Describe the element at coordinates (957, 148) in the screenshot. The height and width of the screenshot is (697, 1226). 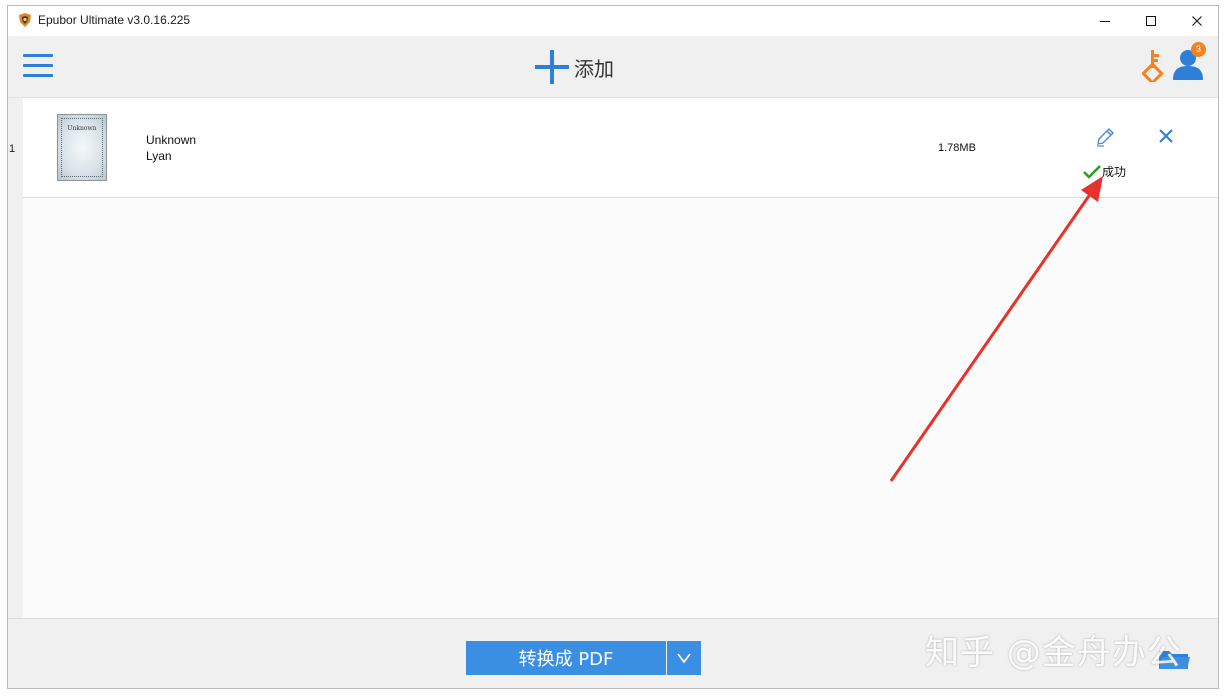
I see `book-size: 1.78MB` at that location.